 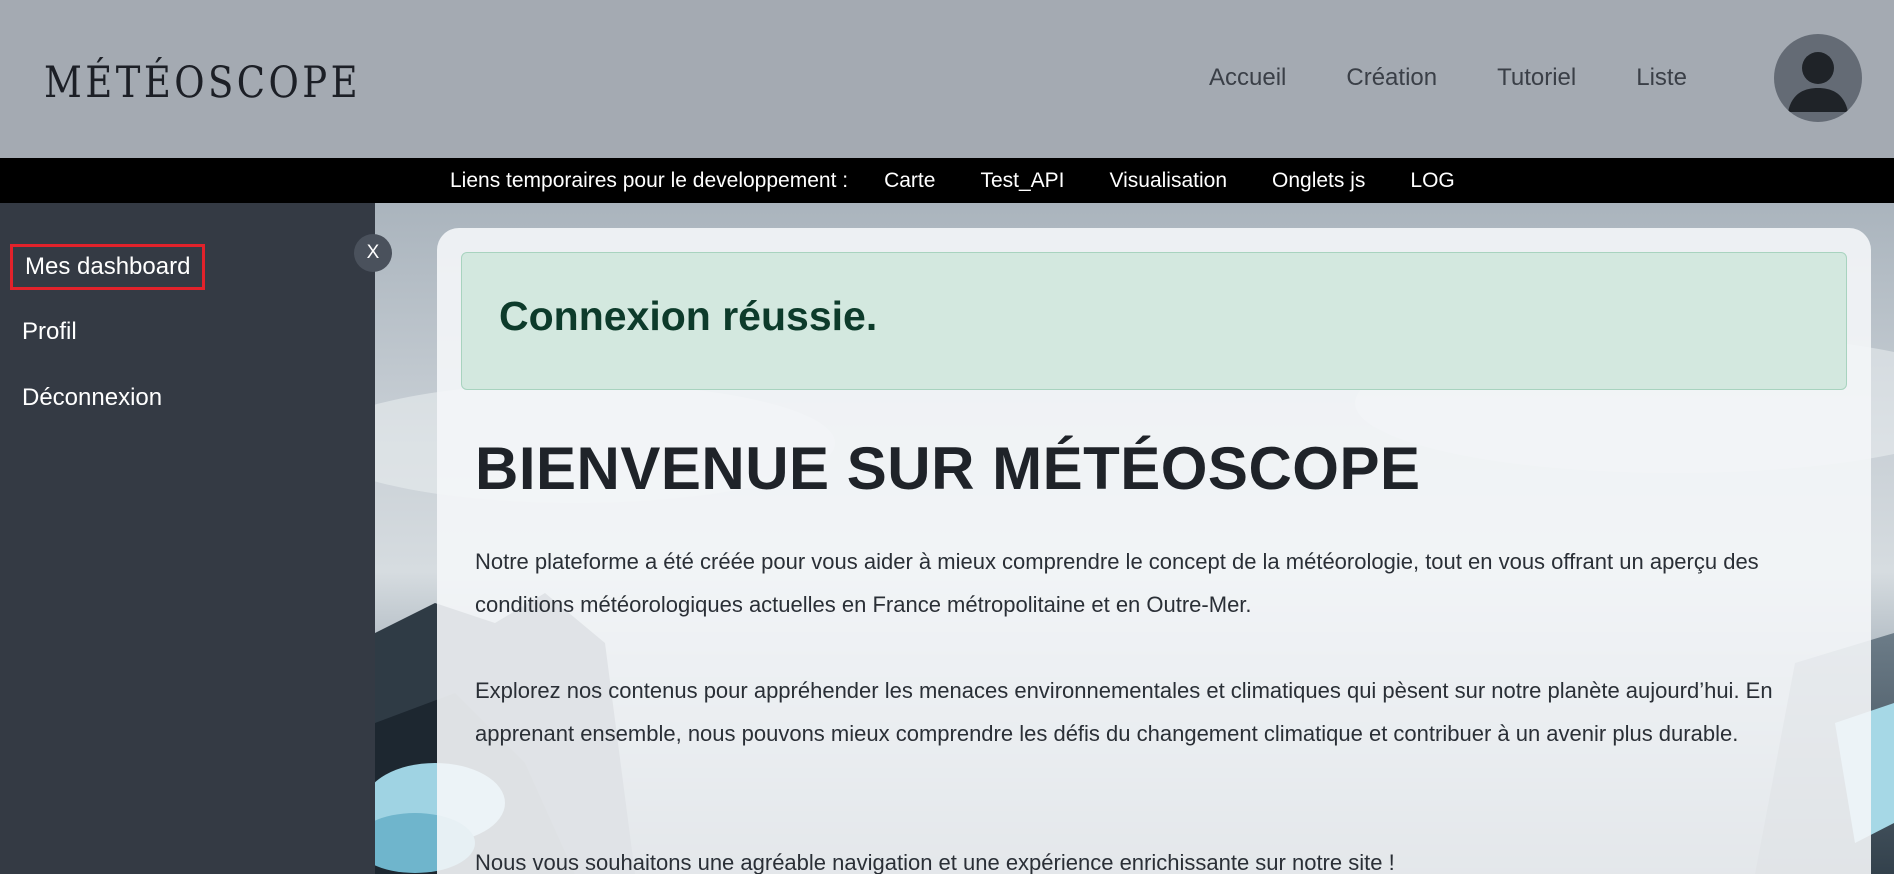 What do you see at coordinates (1818, 78) in the screenshot?
I see `user-avatar-icon` at bounding box center [1818, 78].